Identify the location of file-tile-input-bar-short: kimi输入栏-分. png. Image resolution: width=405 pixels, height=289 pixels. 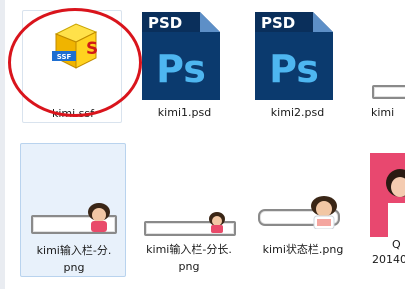
(73, 210).